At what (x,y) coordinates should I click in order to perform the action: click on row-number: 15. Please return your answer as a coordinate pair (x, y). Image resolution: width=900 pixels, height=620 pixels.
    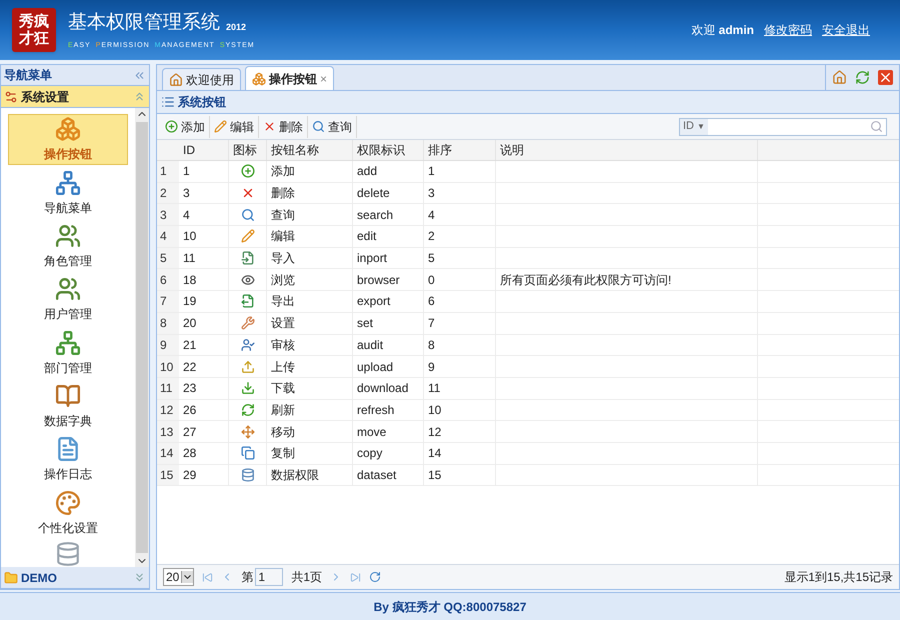
    Looking at the image, I should click on (168, 475).